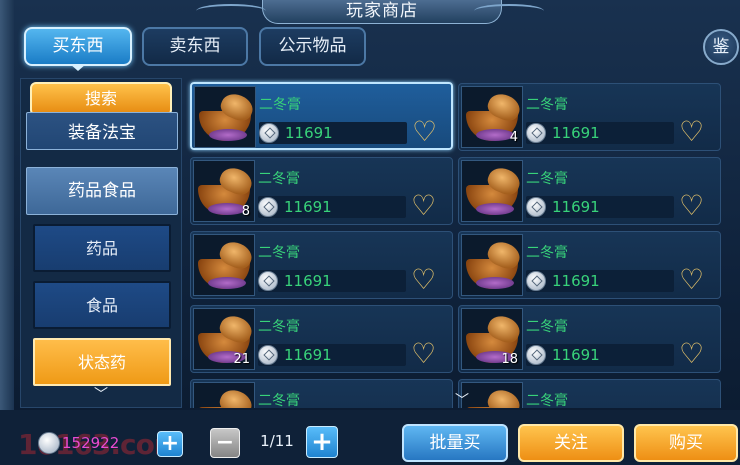 This screenshot has height=465, width=740. Describe the element at coordinates (455, 443) in the screenshot. I see `batch-buy-button: 批量买` at that location.